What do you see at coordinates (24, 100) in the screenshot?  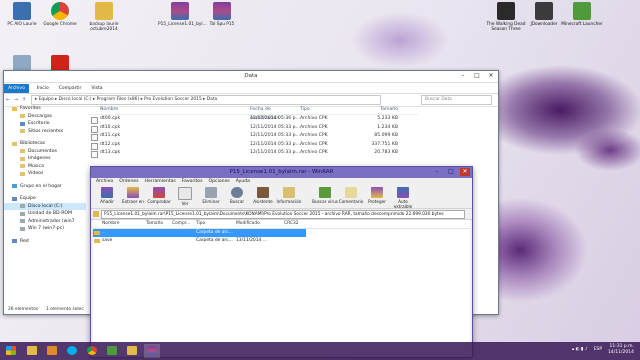 I see `up-button: ↑` at bounding box center [24, 100].